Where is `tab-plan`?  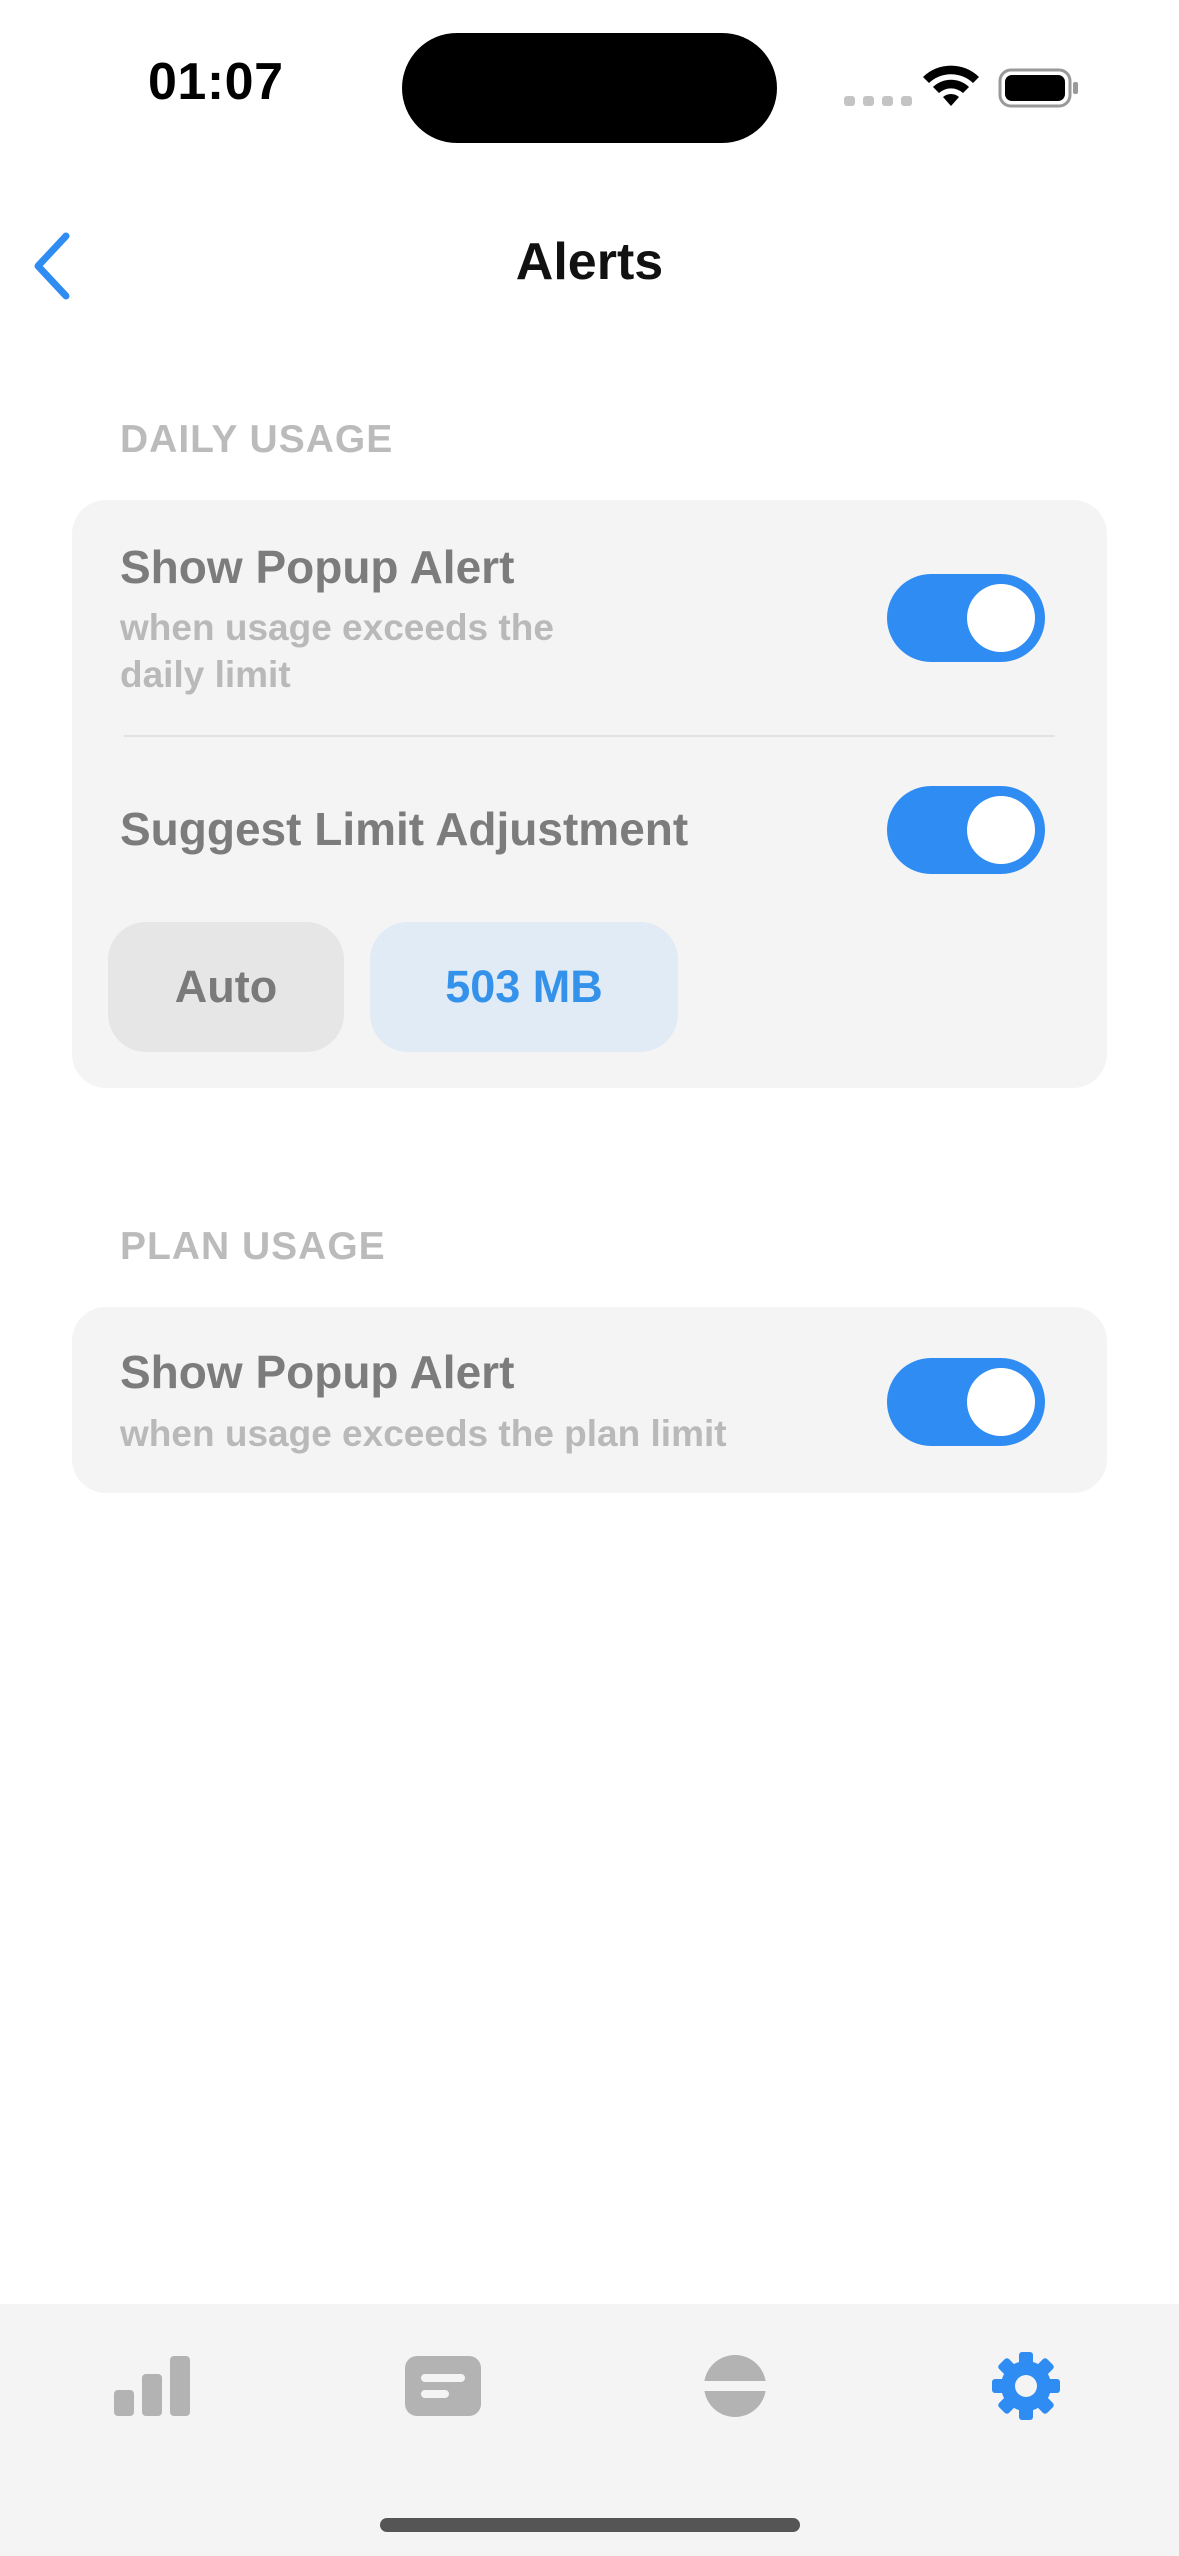 tab-plan is located at coordinates (735, 2386).